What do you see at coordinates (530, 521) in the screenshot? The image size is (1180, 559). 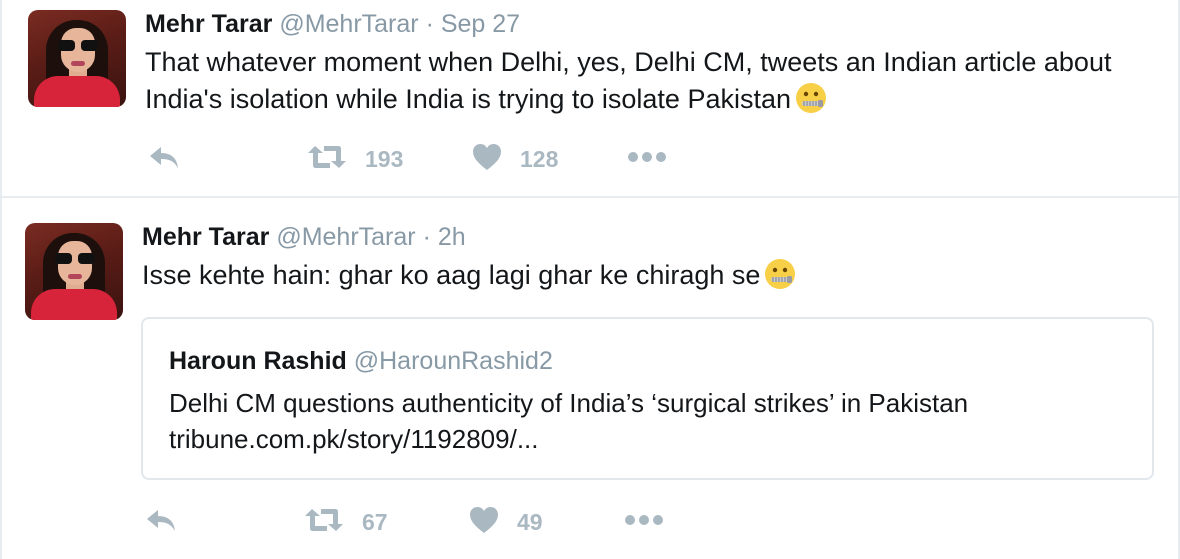 I see `like-count: 49` at bounding box center [530, 521].